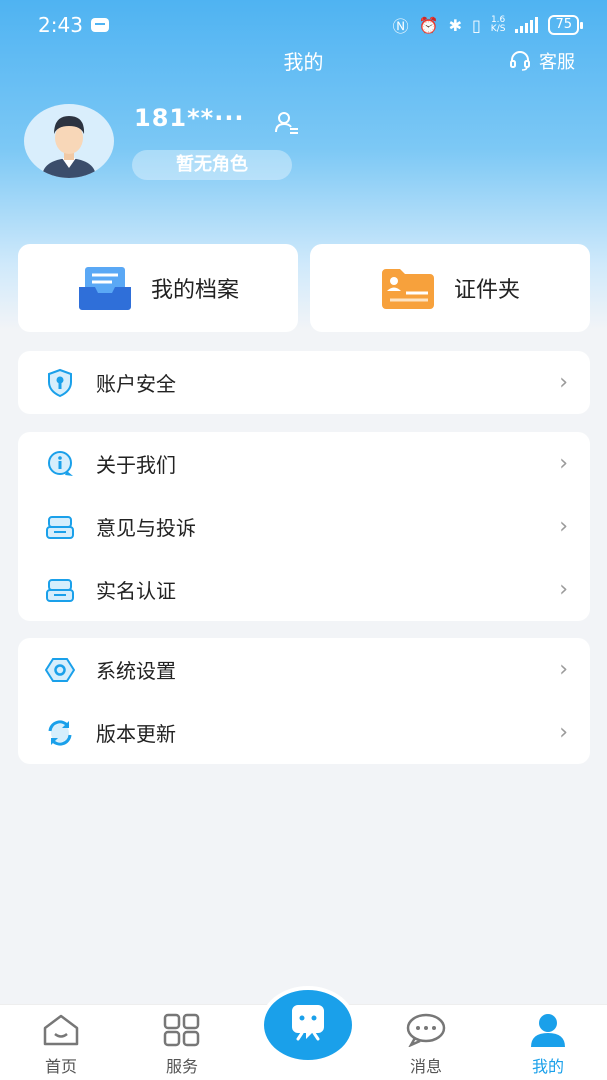 The height and width of the screenshot is (1080, 607). I want to click on user-phone: 181**···, so click(189, 118).